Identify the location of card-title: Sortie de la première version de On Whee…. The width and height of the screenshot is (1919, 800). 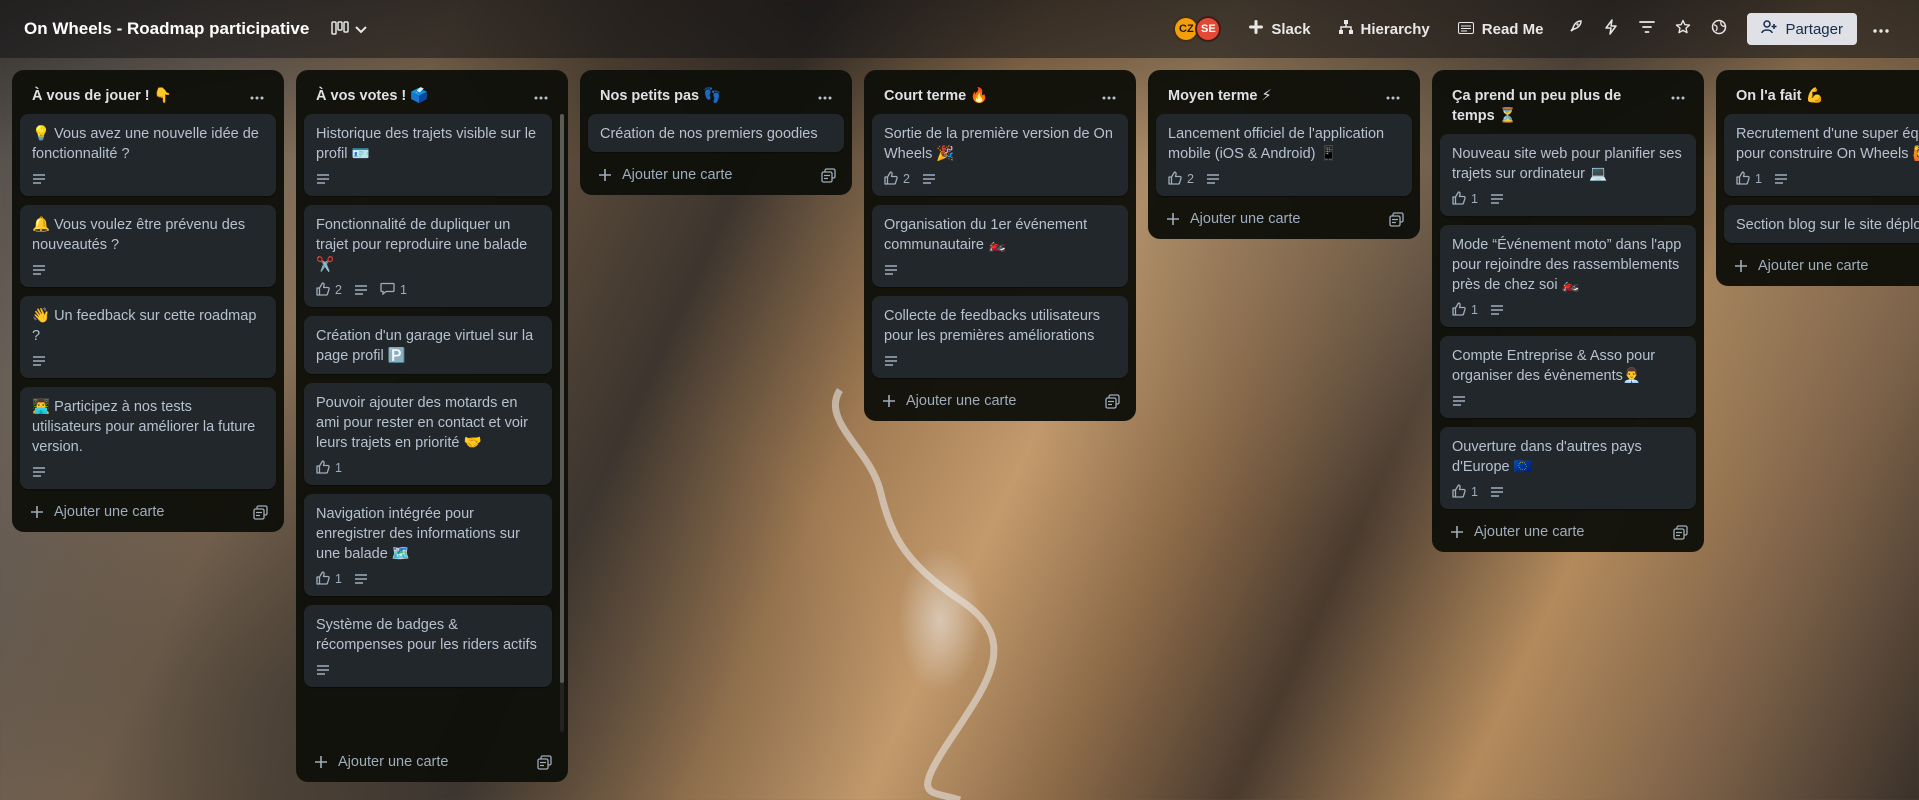
(998, 144).